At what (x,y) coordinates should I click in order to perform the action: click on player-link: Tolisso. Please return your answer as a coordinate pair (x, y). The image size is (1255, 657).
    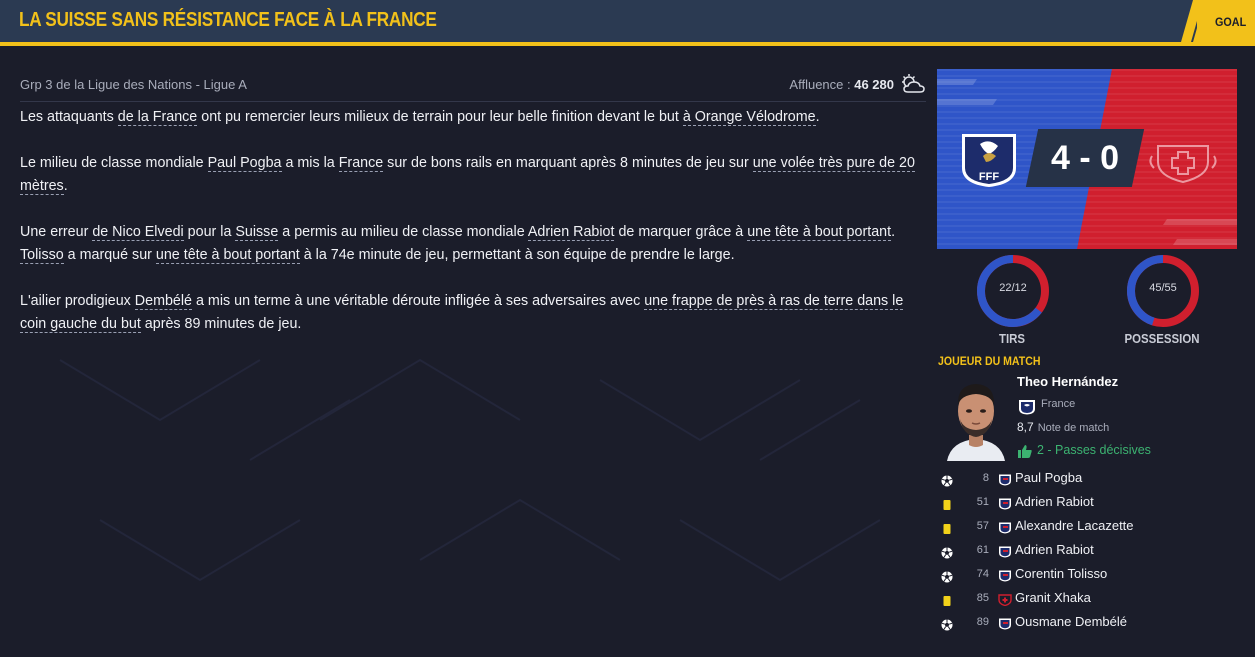
    Looking at the image, I should click on (42, 255).